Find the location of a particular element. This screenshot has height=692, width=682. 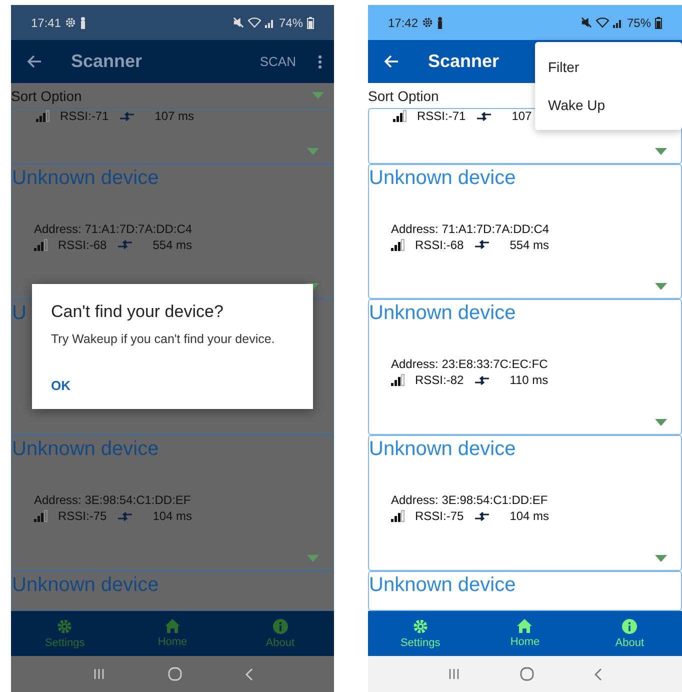

clock-time: 17:41 is located at coordinates (46, 23).